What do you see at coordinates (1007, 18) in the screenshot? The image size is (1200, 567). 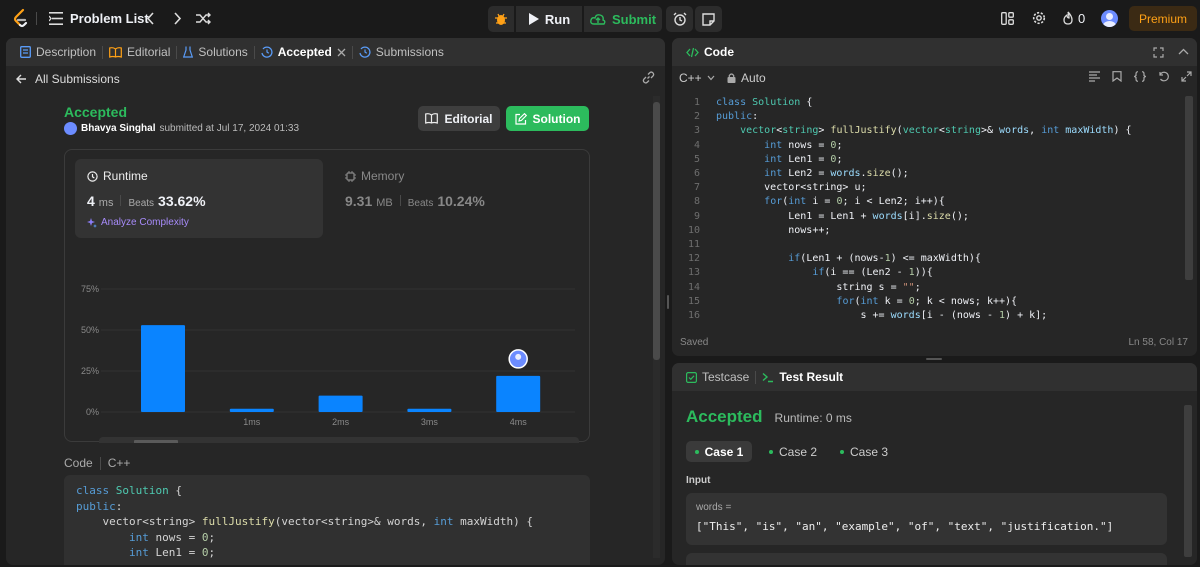 I see `layout-grid-icon` at bounding box center [1007, 18].